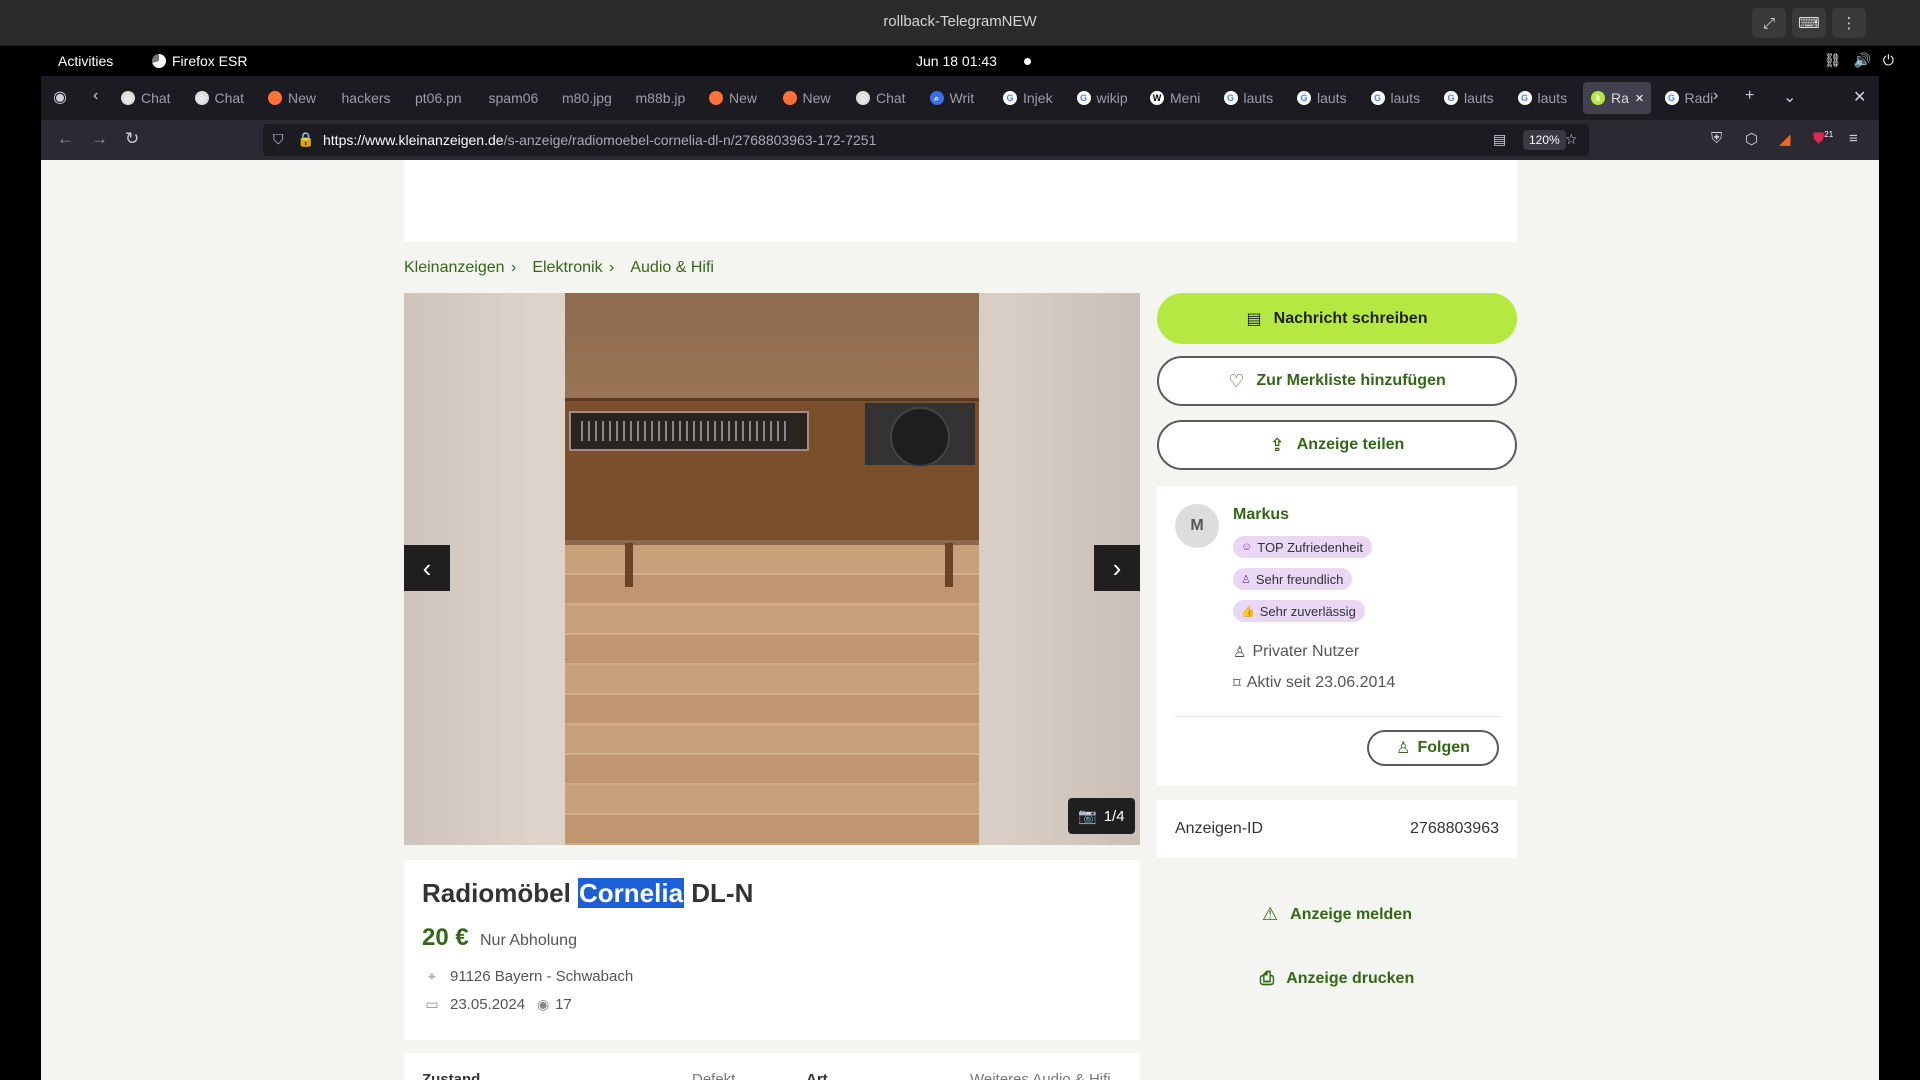  What do you see at coordinates (772, 695) in the screenshot?
I see `photo-floor` at bounding box center [772, 695].